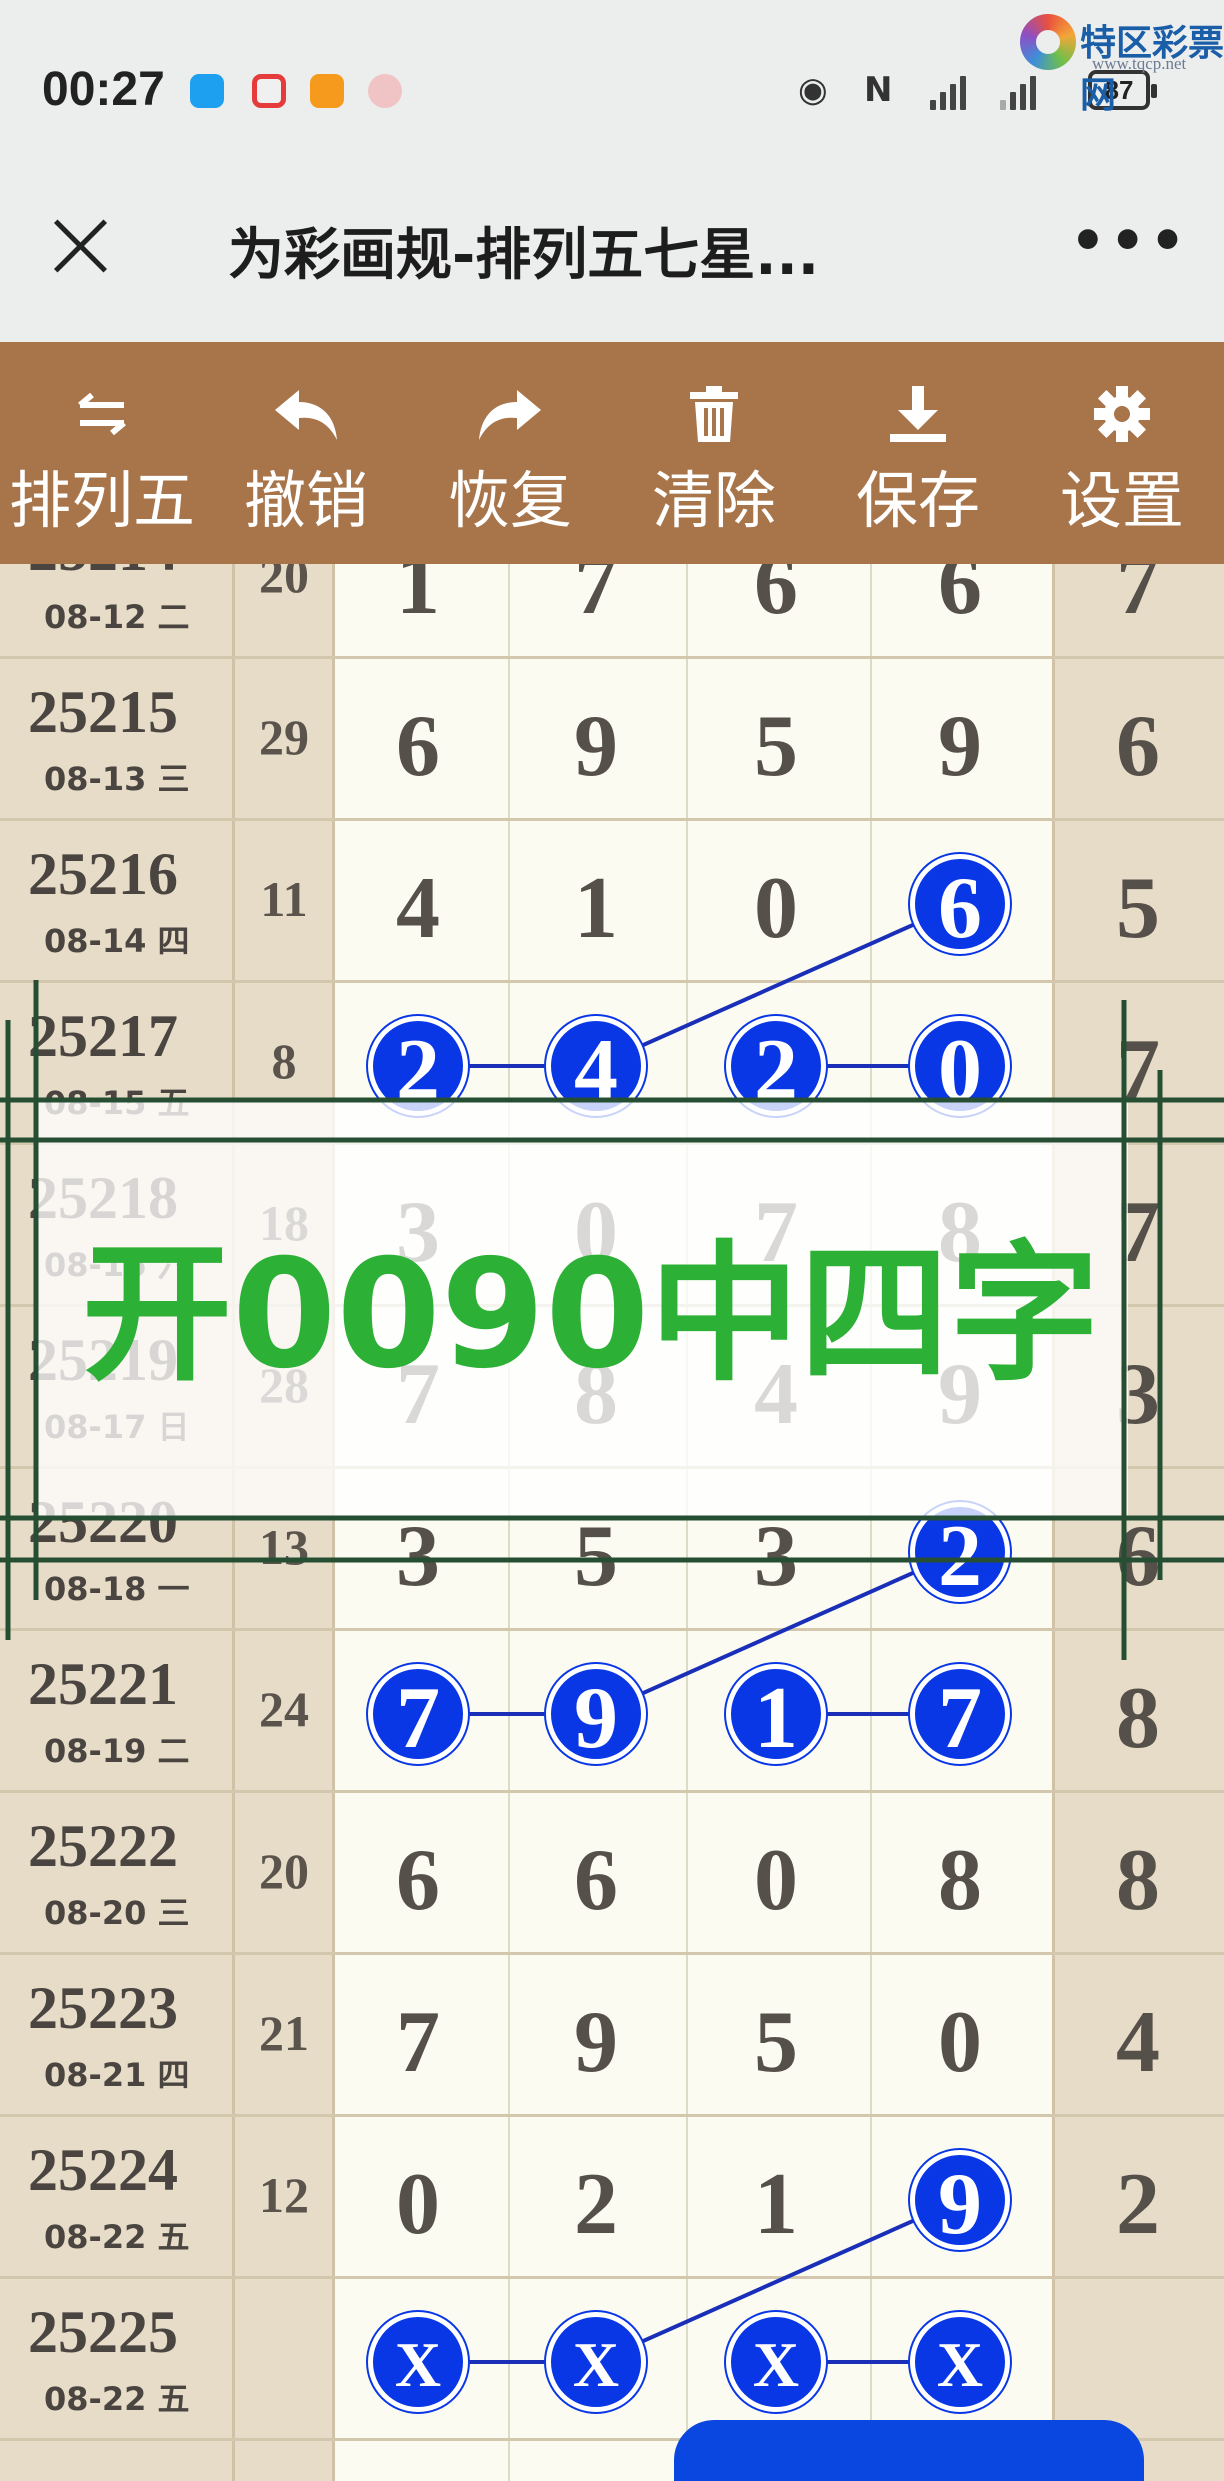  Describe the element at coordinates (1122, 453) in the screenshot. I see `tool-settings: 设置` at that location.